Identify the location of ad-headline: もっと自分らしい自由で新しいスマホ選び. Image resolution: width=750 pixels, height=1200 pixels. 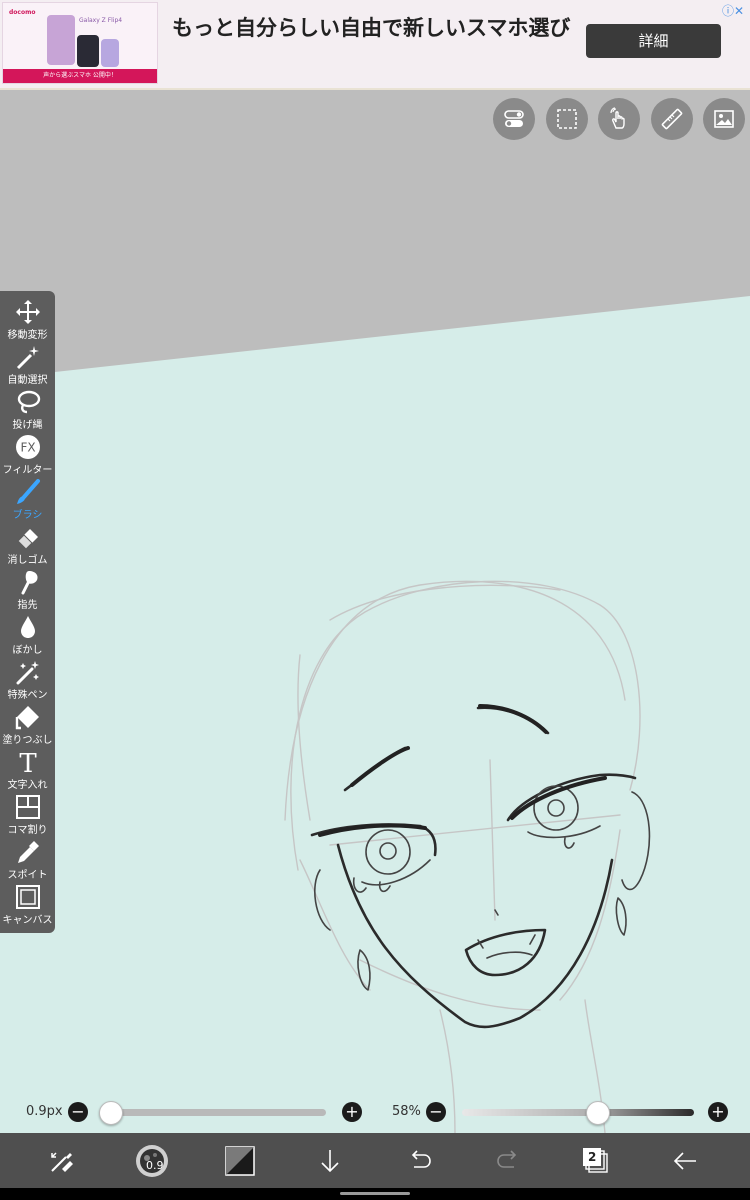
(372, 28).